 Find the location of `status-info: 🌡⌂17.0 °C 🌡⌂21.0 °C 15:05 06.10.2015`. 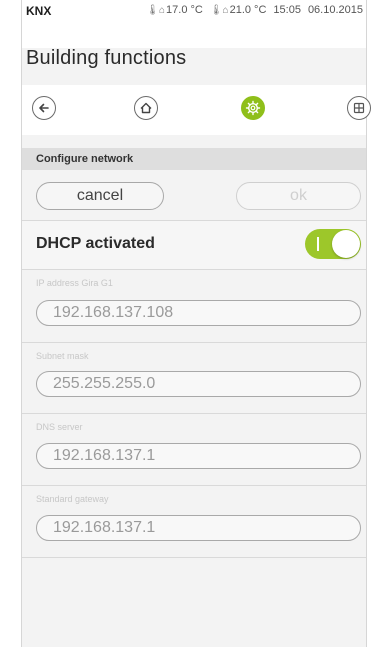

status-info: 🌡⌂17.0 °C 🌡⌂21.0 °C 15:05 06.10.2015 is located at coordinates (254, 10).